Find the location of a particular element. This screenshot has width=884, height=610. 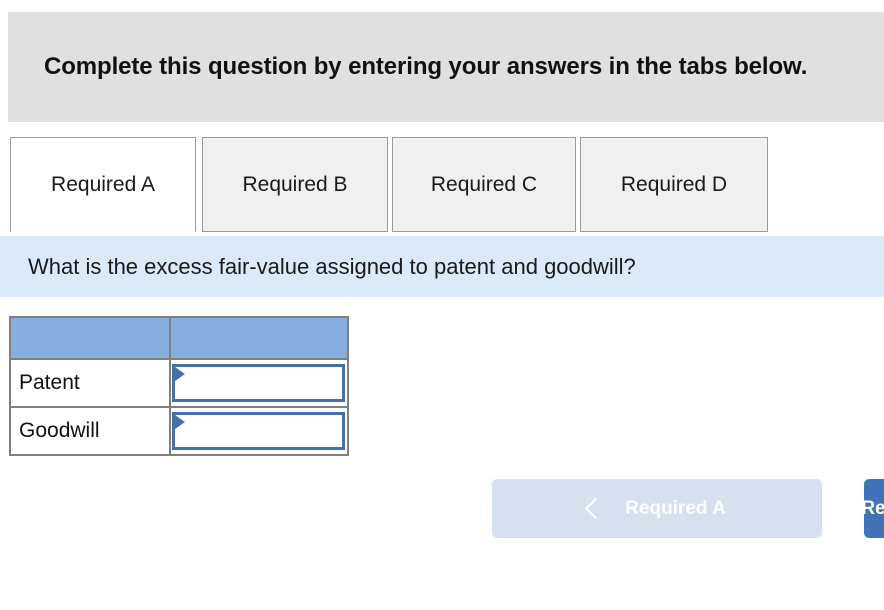

tab-required-b: Required B is located at coordinates (295, 184).